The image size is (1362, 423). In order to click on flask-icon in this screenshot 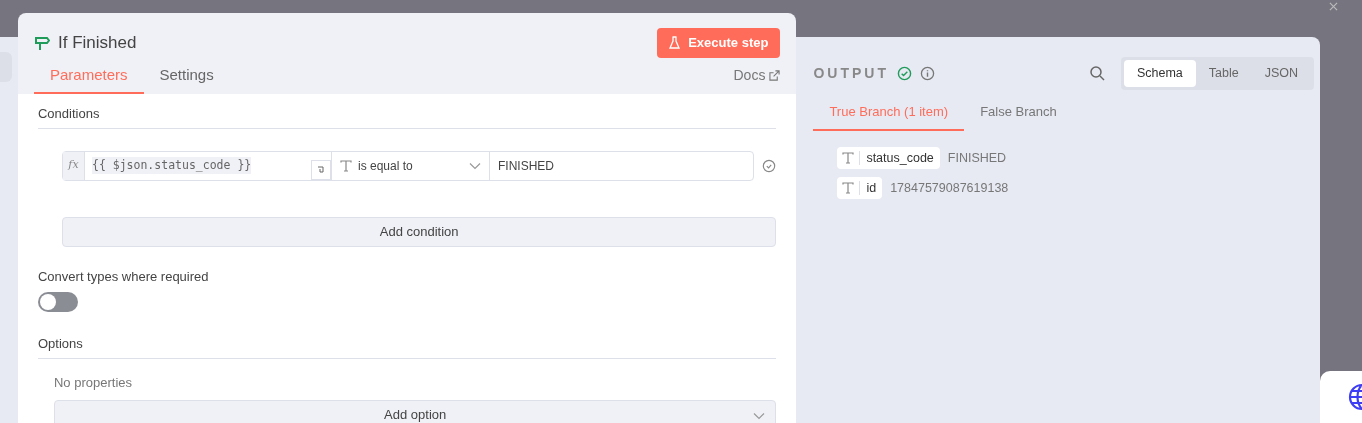, I will do `click(675, 43)`.